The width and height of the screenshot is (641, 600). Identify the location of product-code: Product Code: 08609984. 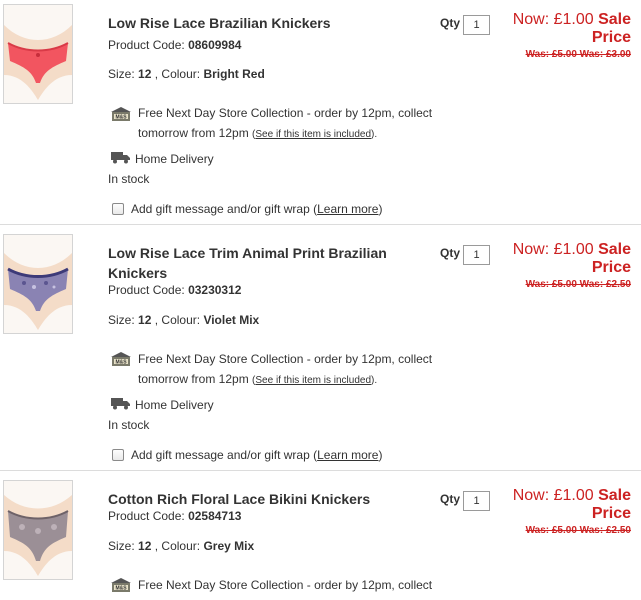
(175, 45).